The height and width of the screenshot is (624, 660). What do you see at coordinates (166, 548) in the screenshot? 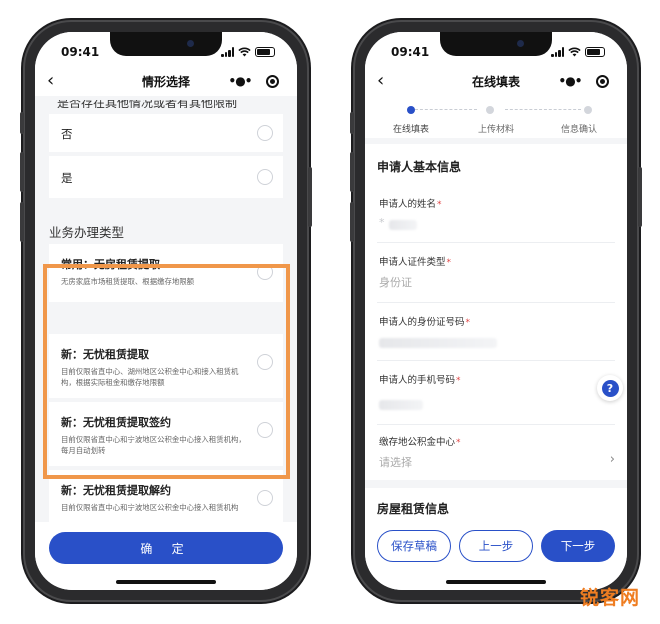
I see `confirm-button: 确 定` at bounding box center [166, 548].